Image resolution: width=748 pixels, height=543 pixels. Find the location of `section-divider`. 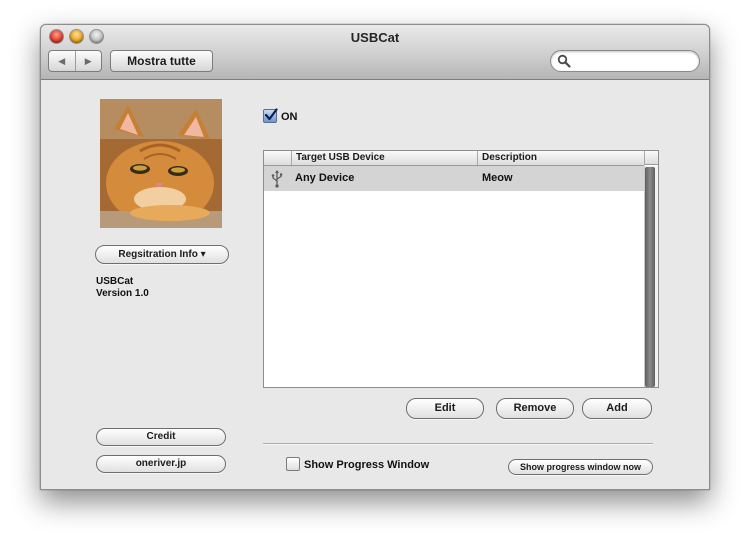

section-divider is located at coordinates (458, 444).